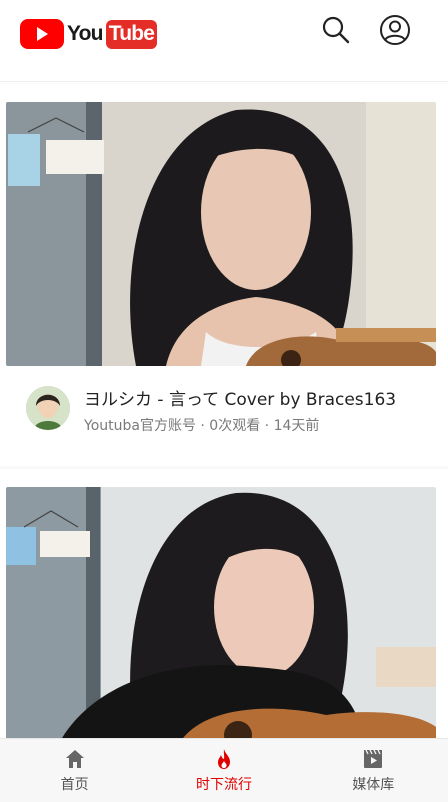 The height and width of the screenshot is (802, 448). What do you see at coordinates (224, 41) in the screenshot?
I see `app-header: You Tube` at bounding box center [224, 41].